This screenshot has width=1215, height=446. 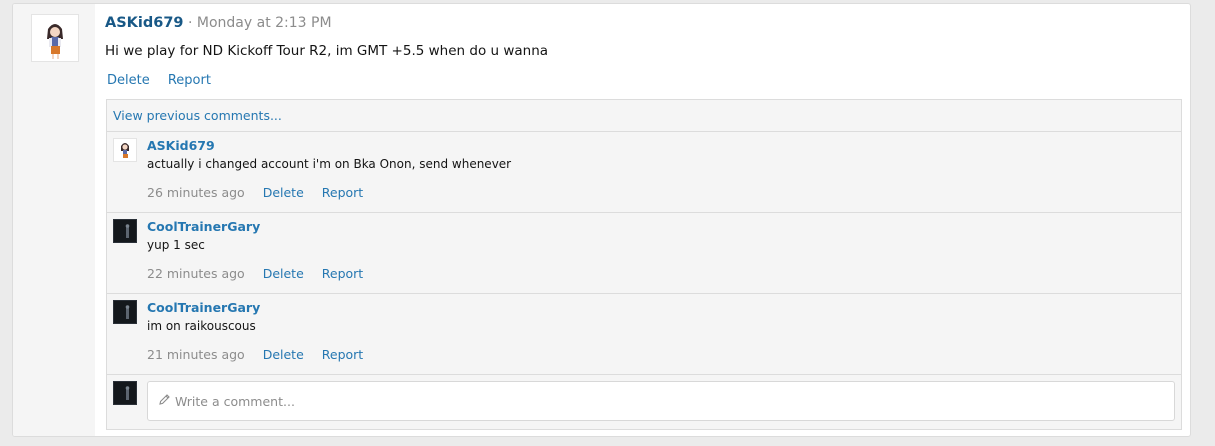 What do you see at coordinates (166, 80) in the screenshot?
I see `post-actions: Delete Report` at bounding box center [166, 80].